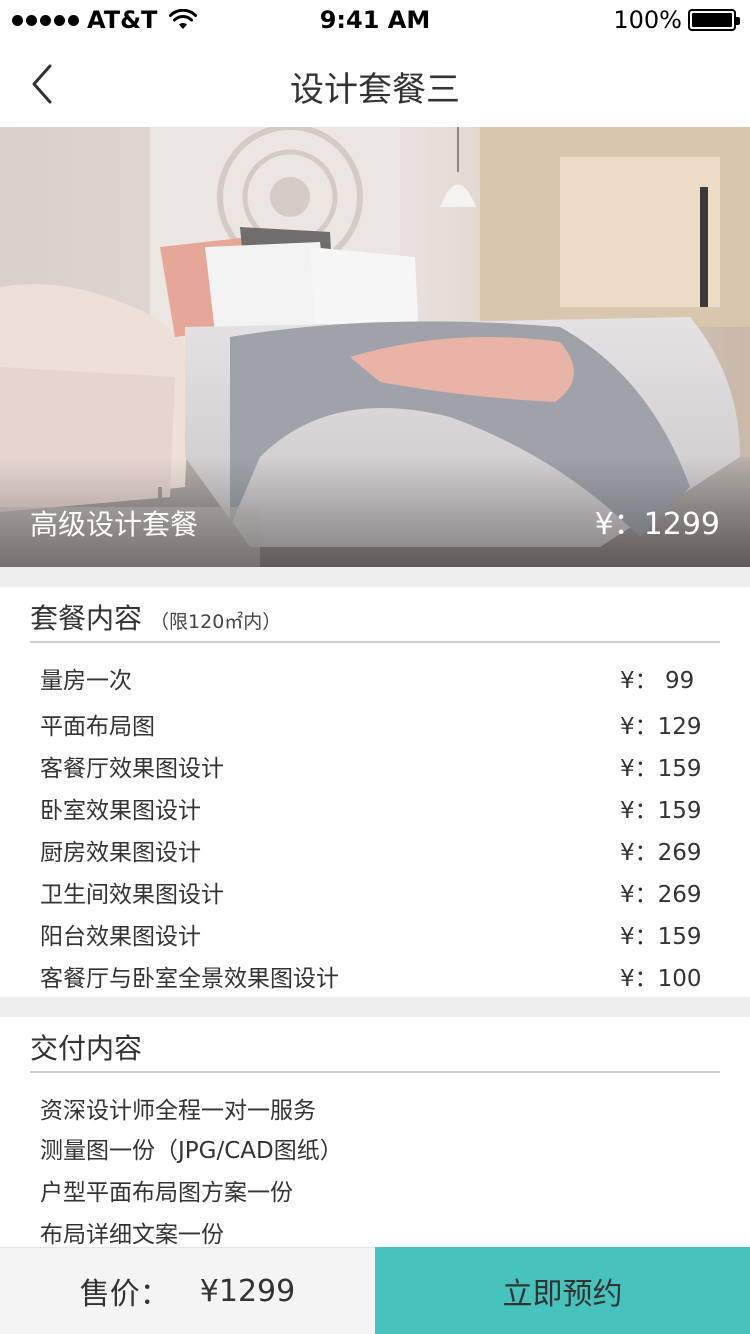  What do you see at coordinates (375, 976) in the screenshot?
I see `list-item: 客餐厅与卧室全景效果图设计 ¥：100` at bounding box center [375, 976].